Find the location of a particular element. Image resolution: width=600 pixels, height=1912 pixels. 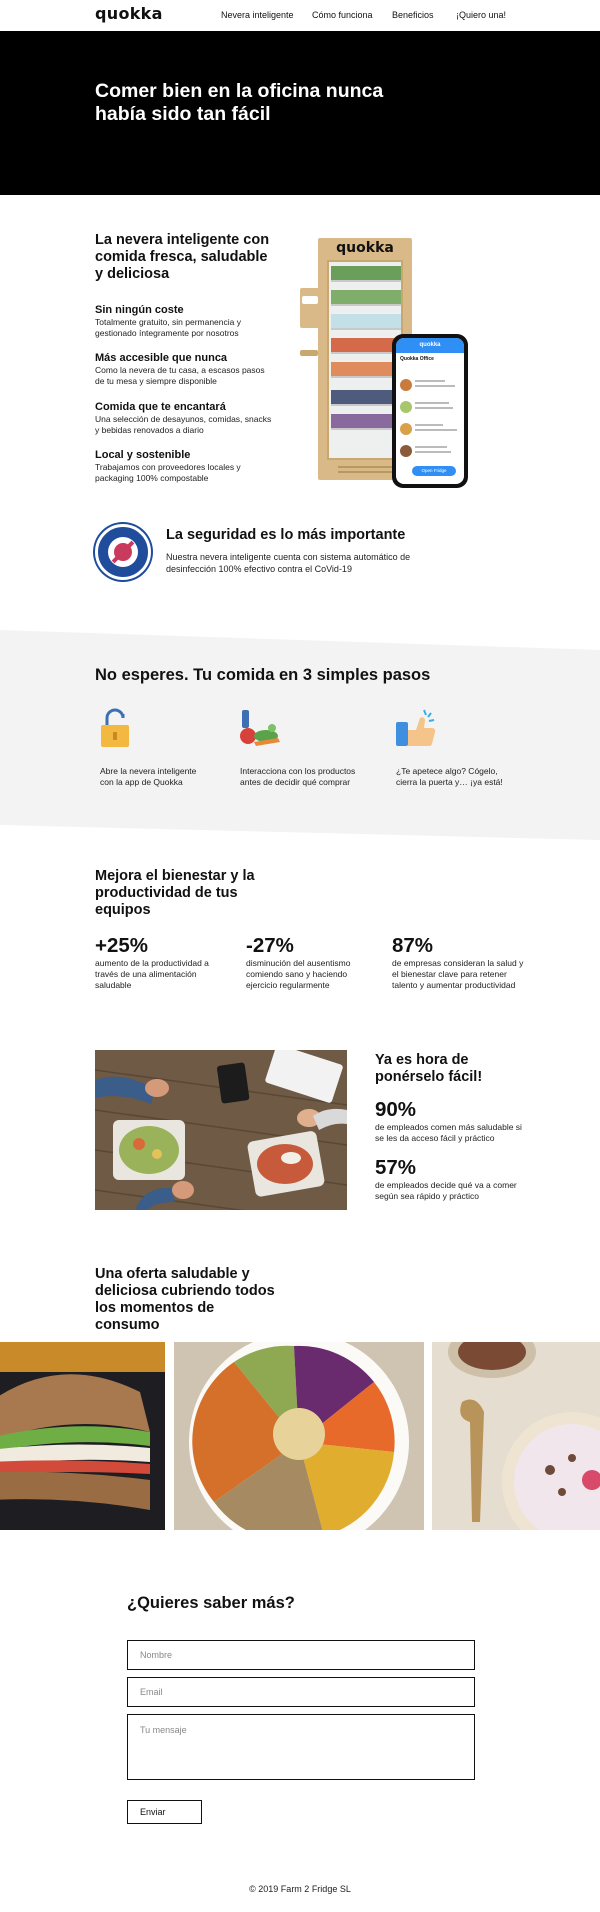

safety-title: La seguridad es lo más importante is located at coordinates (286, 535).